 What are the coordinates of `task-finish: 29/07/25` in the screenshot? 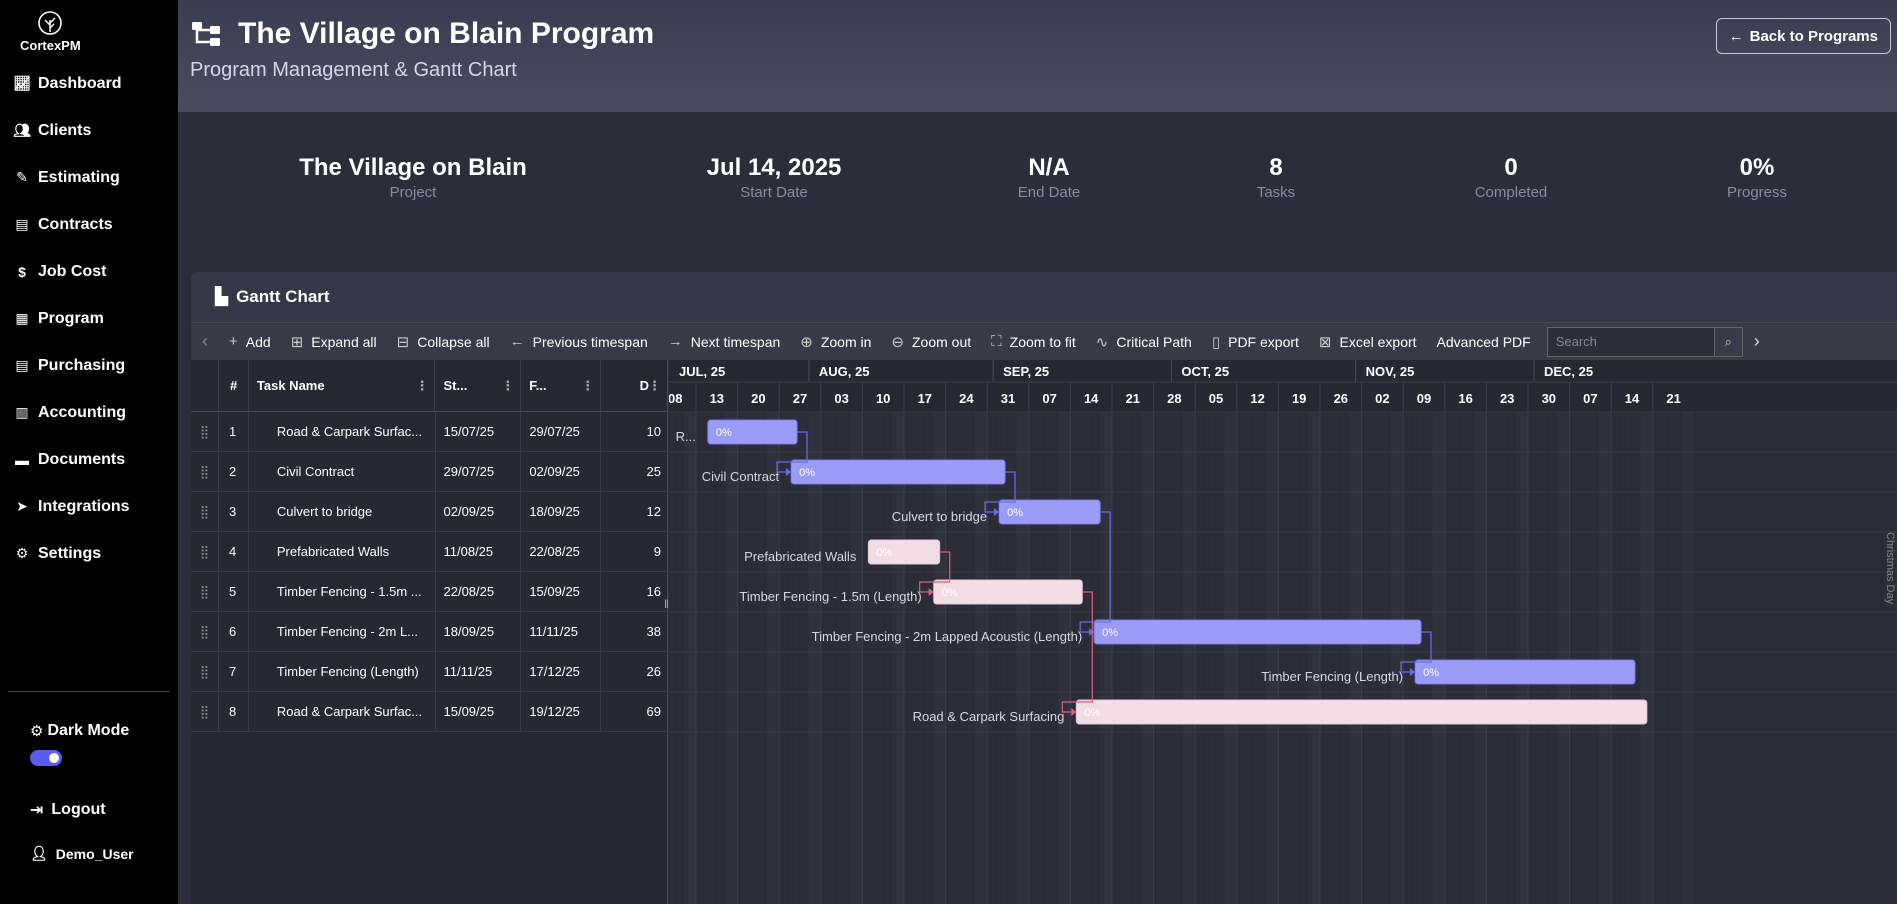 It's located at (561, 431).